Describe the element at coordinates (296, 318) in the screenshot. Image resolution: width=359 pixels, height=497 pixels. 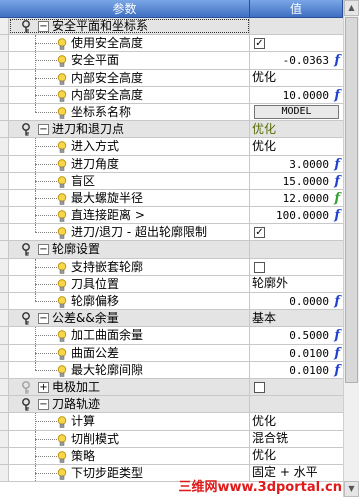
I see `parameter-value-cell: 基本` at that location.